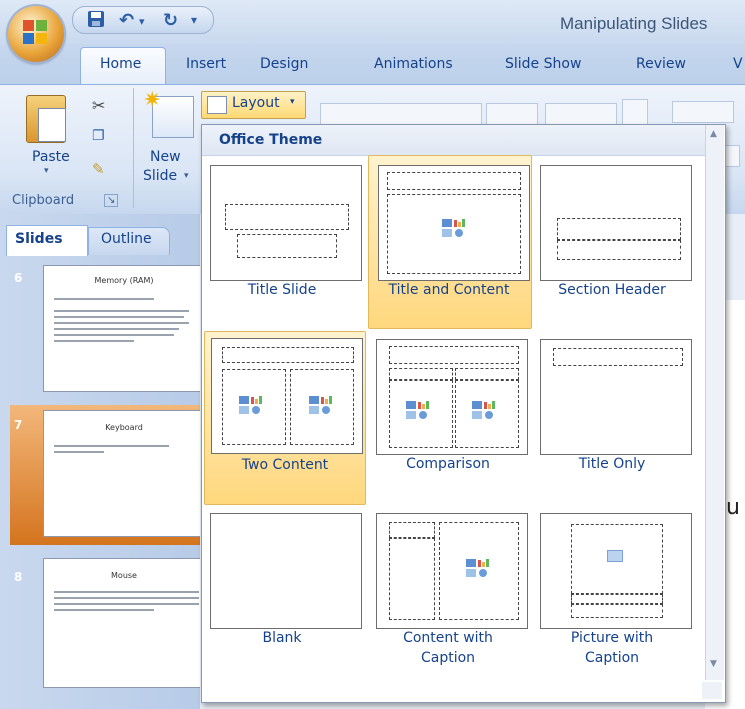  Describe the element at coordinates (713, 134) in the screenshot. I see `scroll-up-icon: ▲` at that location.